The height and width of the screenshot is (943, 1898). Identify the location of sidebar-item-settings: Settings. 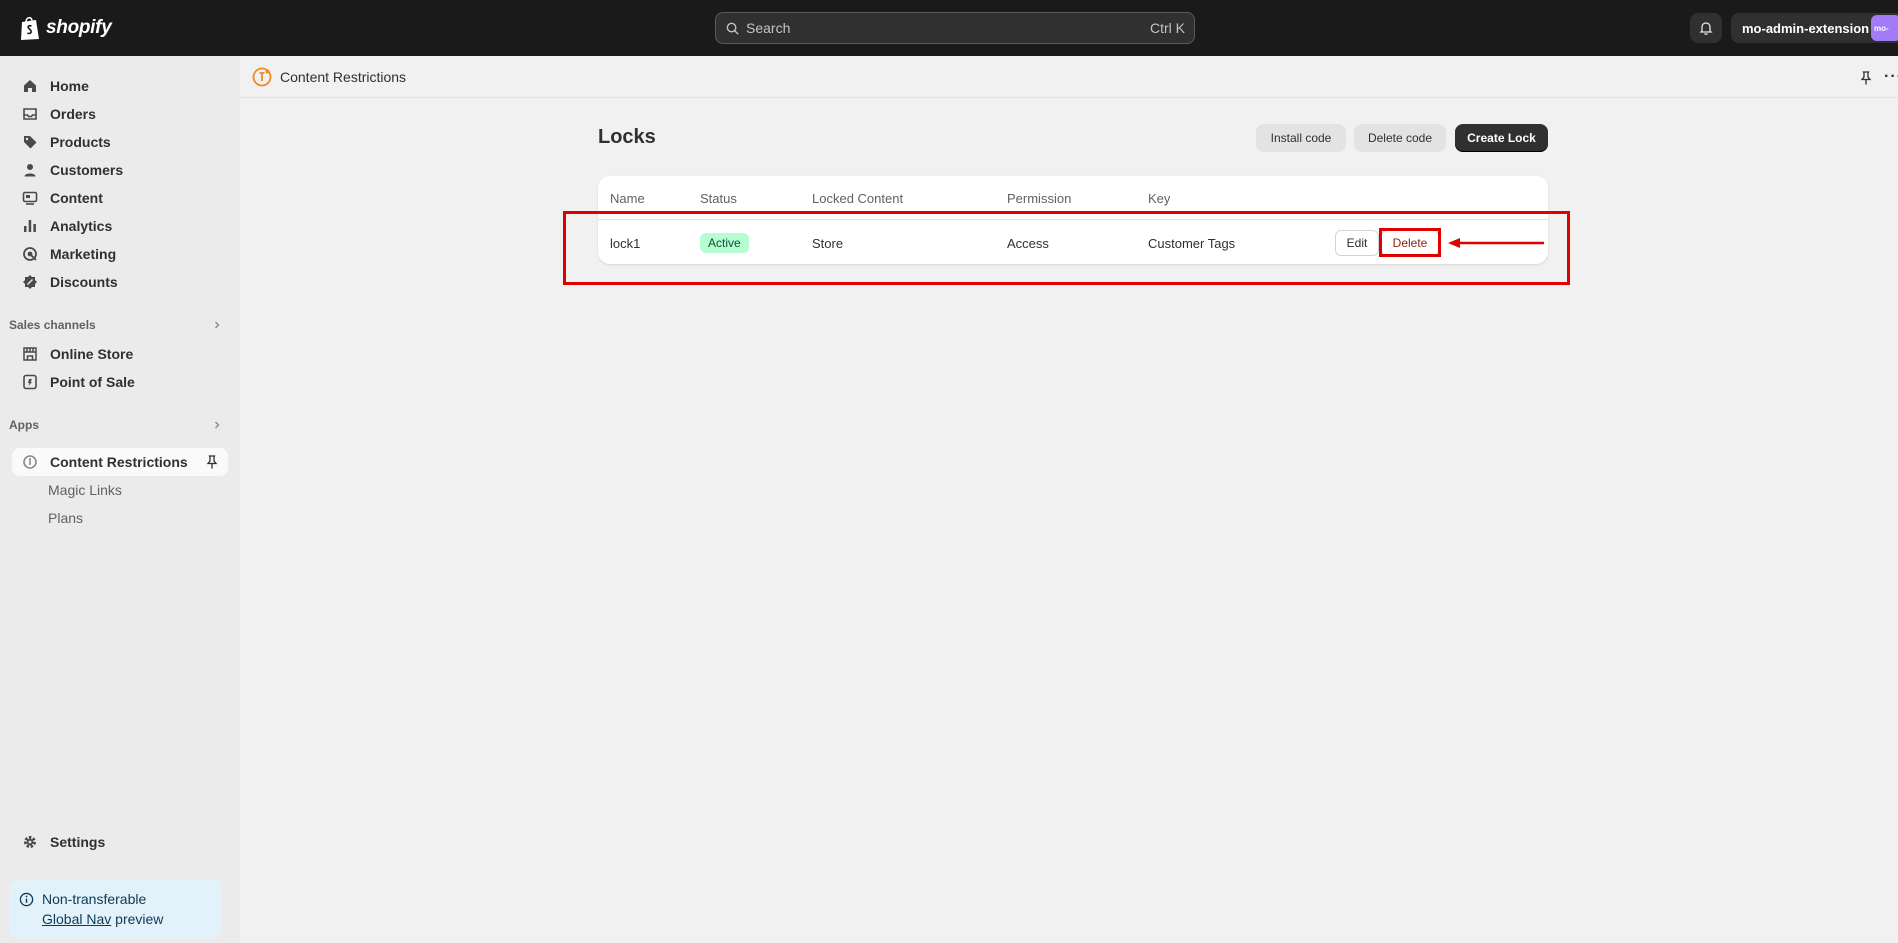
(120, 842).